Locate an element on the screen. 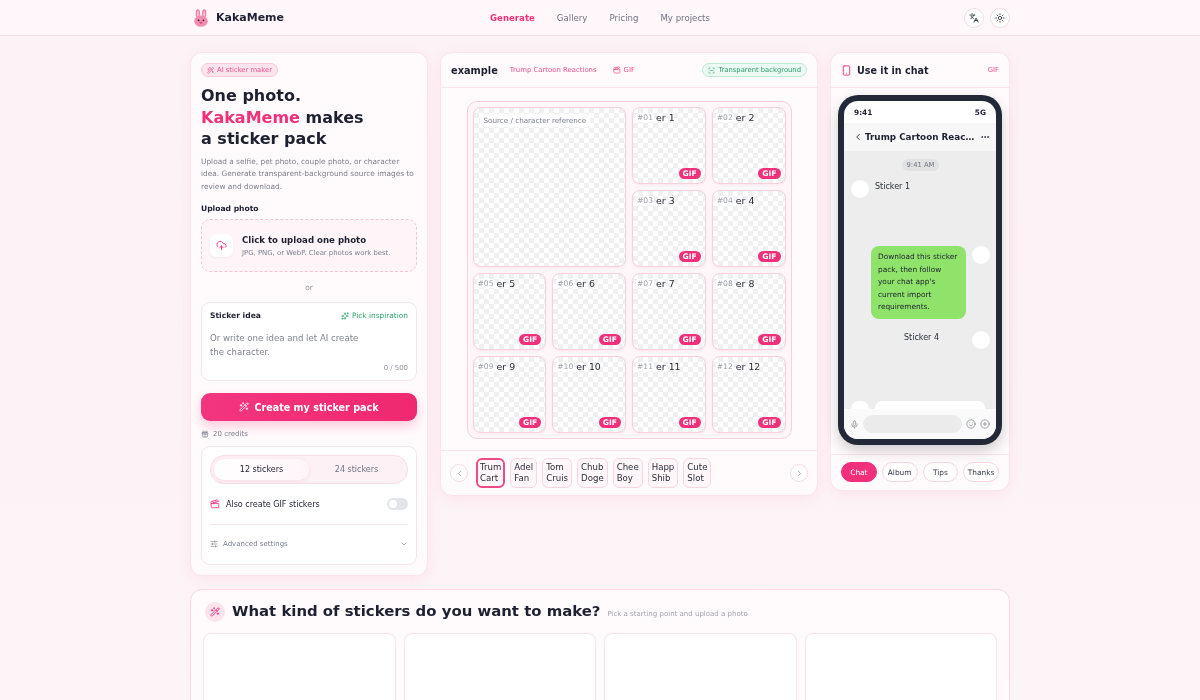 The height and width of the screenshot is (700, 1200). sticker-label: er 9 is located at coordinates (506, 366).